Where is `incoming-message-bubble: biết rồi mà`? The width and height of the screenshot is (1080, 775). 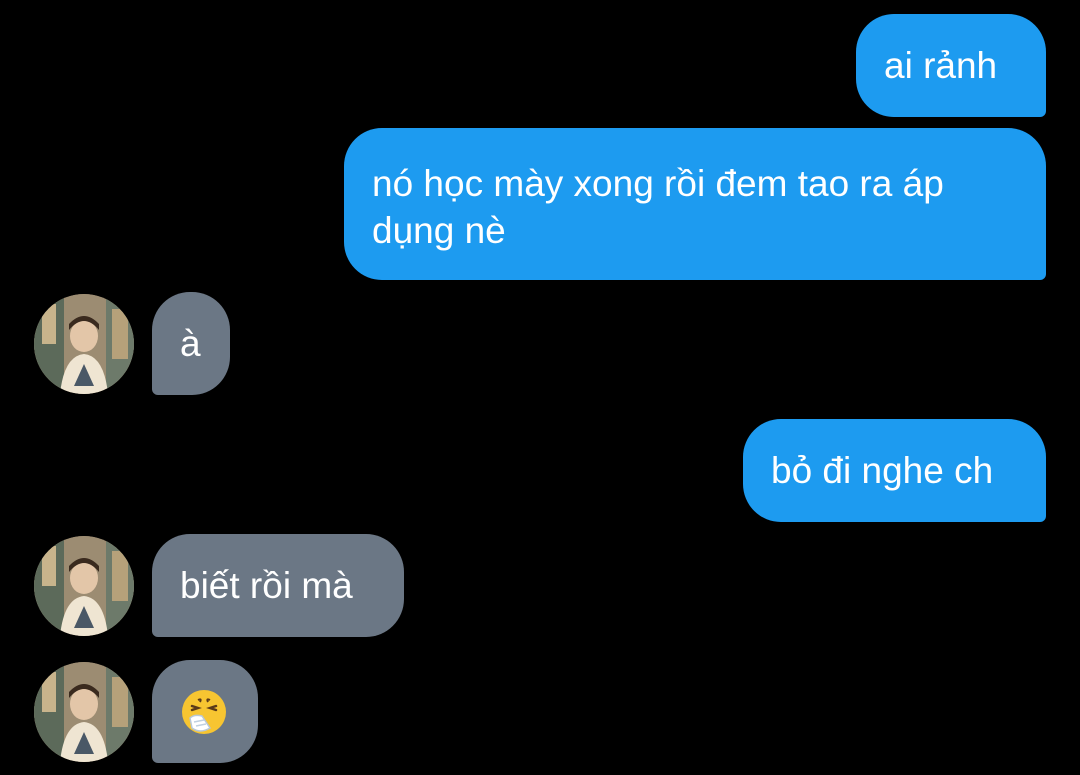 incoming-message-bubble: biết rồi mà is located at coordinates (278, 585).